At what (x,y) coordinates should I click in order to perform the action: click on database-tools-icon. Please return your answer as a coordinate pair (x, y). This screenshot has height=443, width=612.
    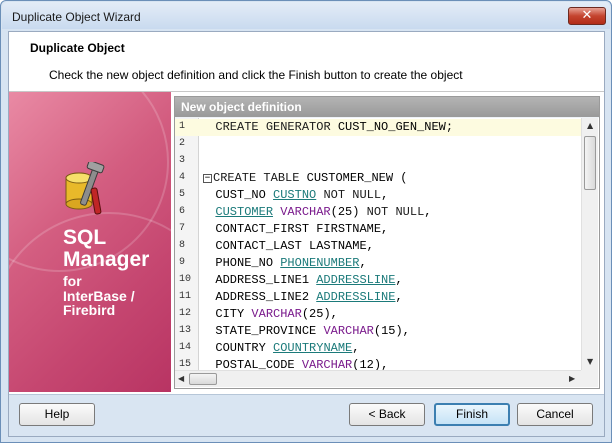
    Looking at the image, I should click on (85, 188).